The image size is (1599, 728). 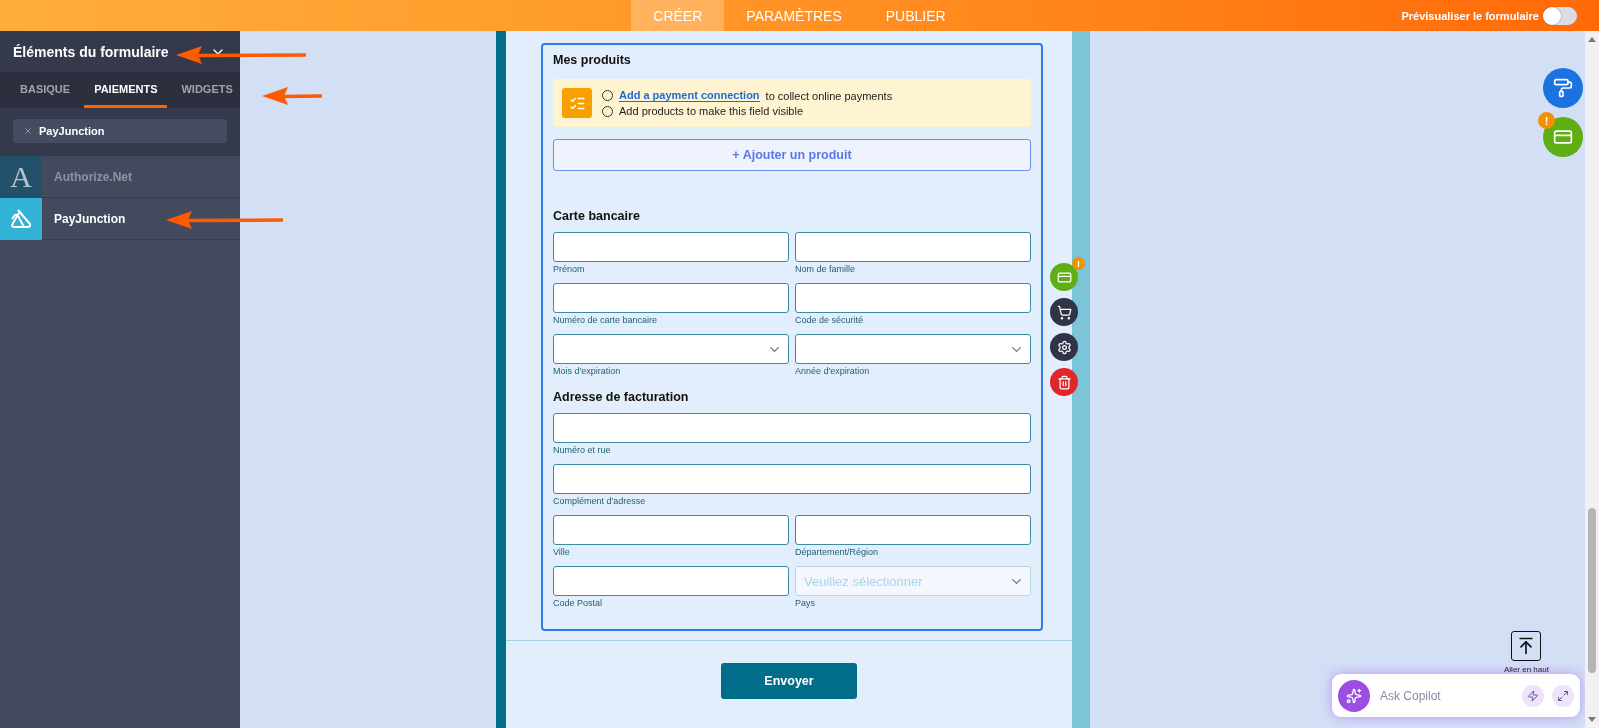 What do you see at coordinates (837, 552) in the screenshot?
I see `field-label: Département/Région` at bounding box center [837, 552].